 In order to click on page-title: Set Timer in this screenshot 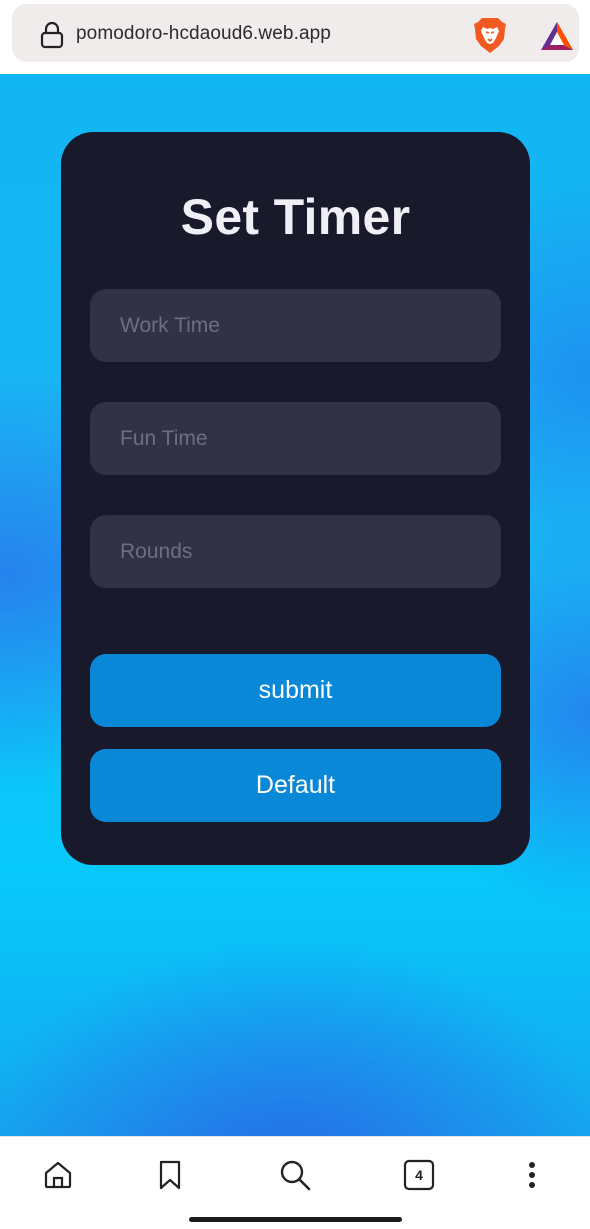, I will do `click(295, 217)`.